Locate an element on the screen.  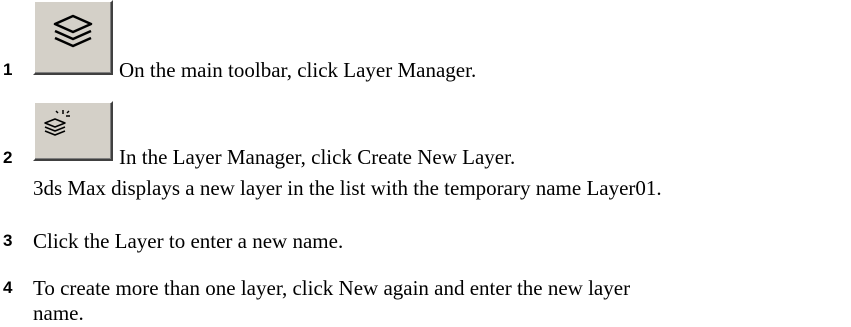
layer-manager-icon is located at coordinates (73, 31).